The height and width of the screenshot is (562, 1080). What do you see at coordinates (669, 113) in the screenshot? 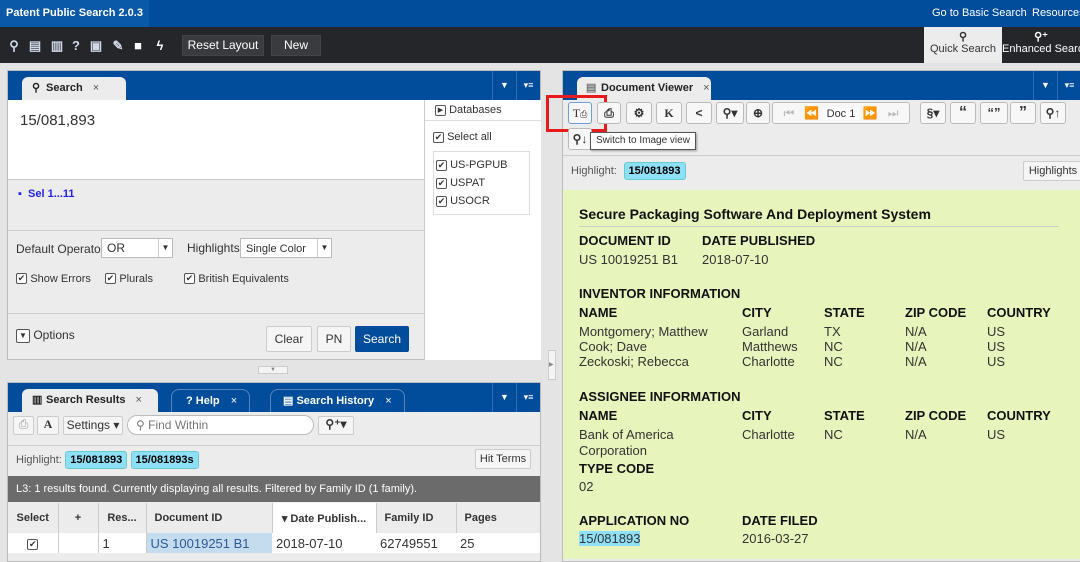
I see `kwic-icon: K` at bounding box center [669, 113].